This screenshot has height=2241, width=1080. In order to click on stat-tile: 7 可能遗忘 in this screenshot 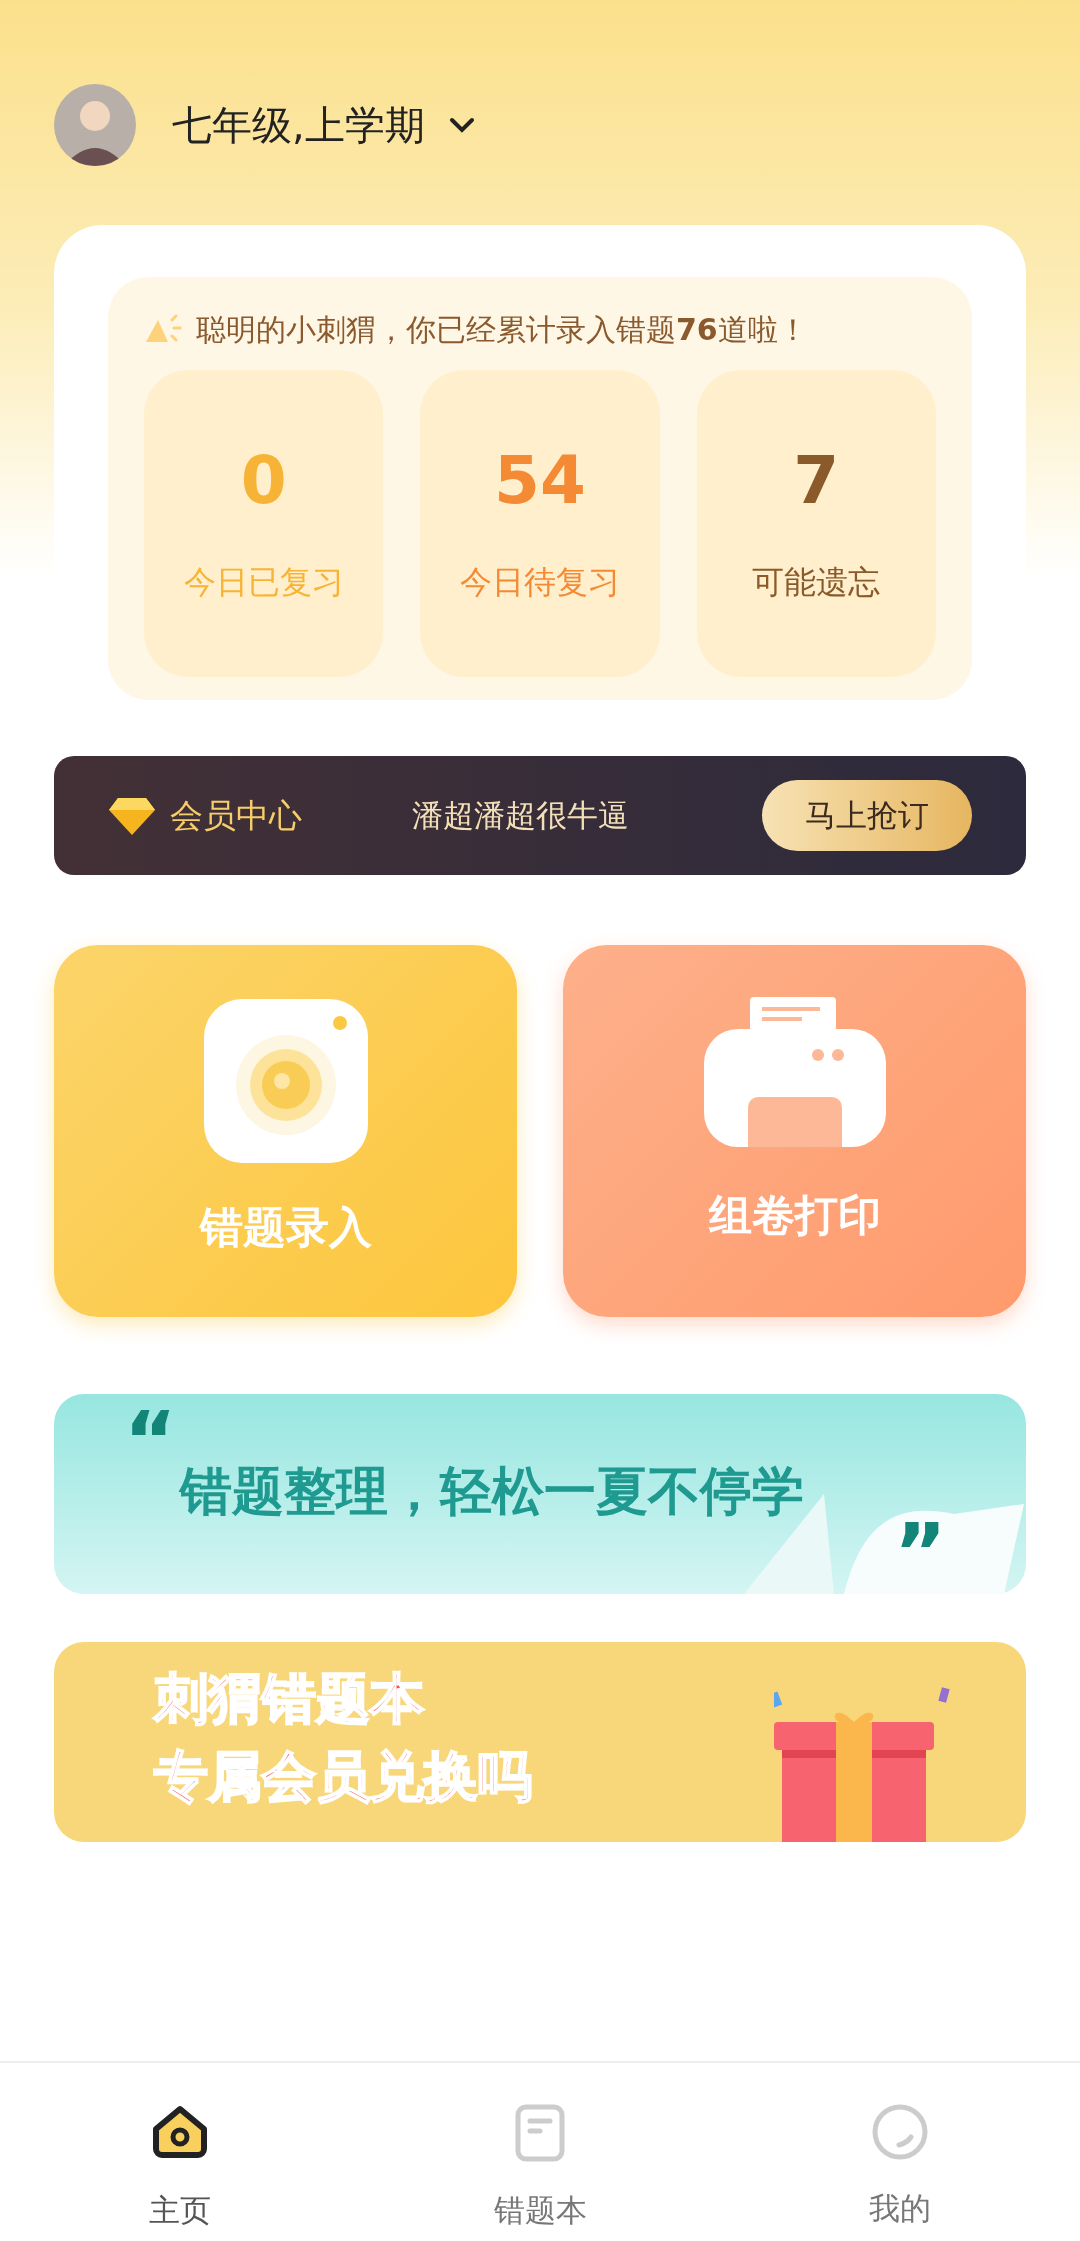, I will do `click(816, 523)`.